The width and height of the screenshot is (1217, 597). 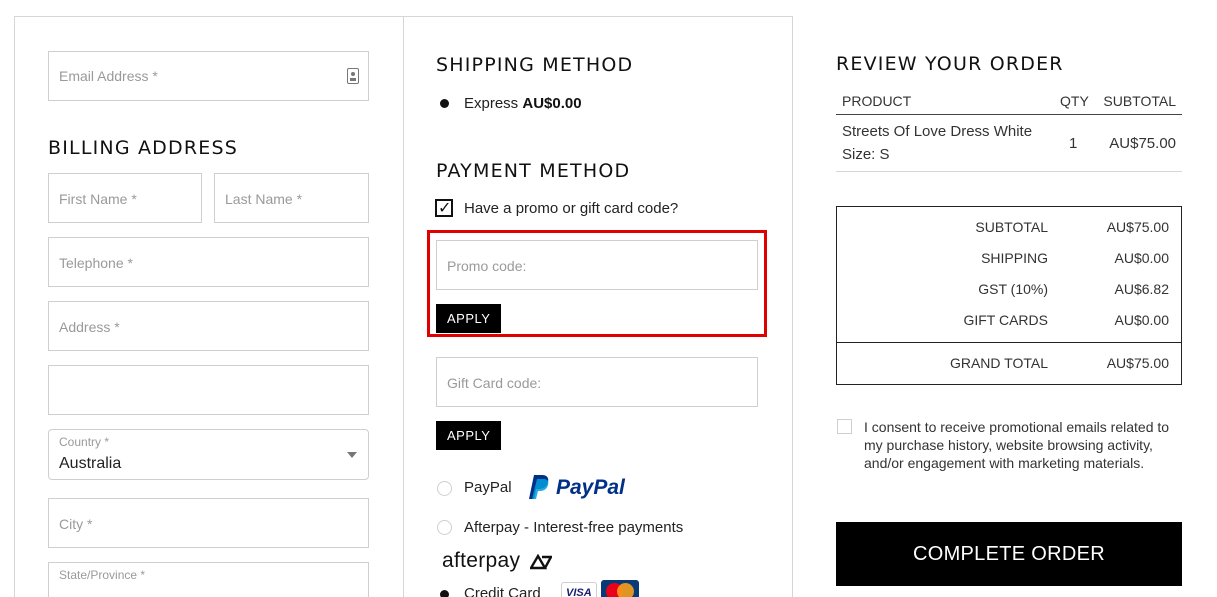 I want to click on first-name-field: First Name *, so click(x=125, y=198).